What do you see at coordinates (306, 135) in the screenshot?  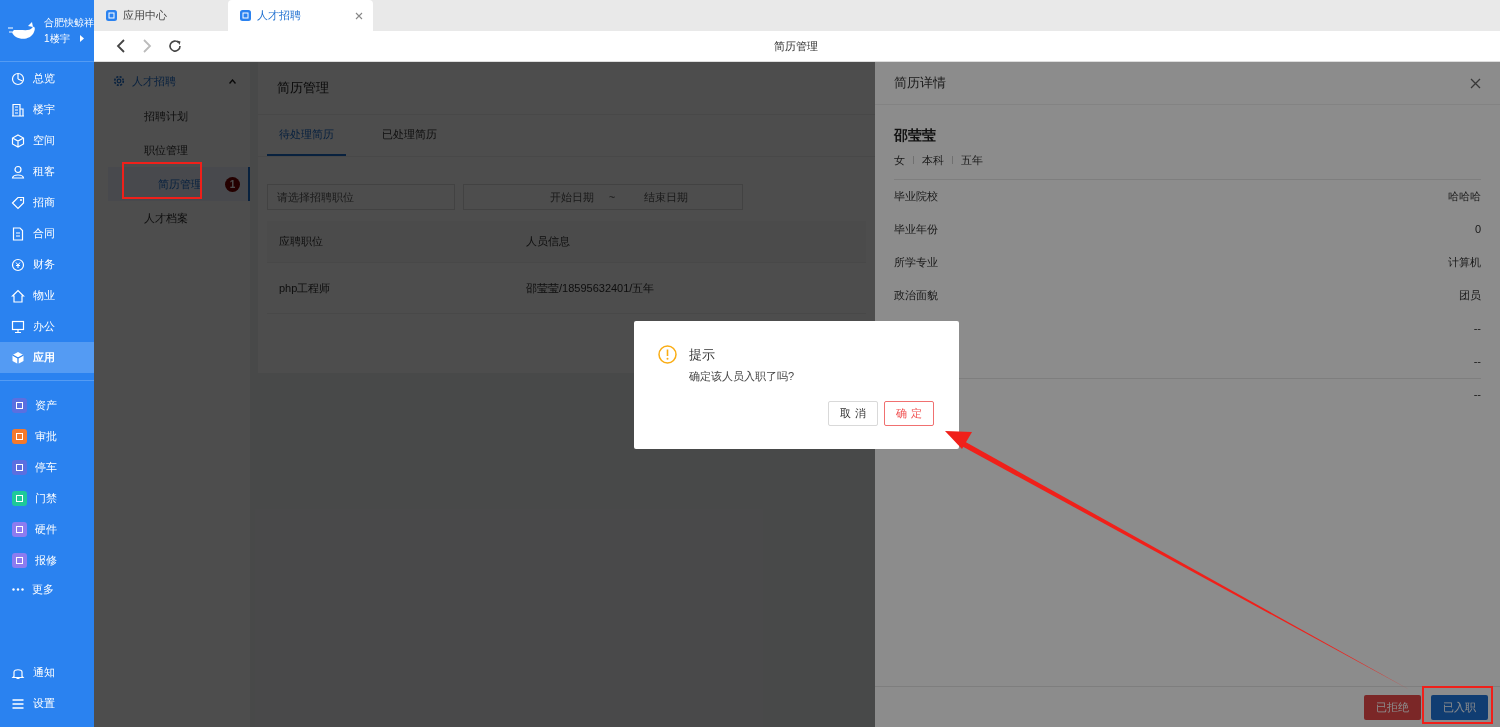 I see `tab: 待处理简历` at bounding box center [306, 135].